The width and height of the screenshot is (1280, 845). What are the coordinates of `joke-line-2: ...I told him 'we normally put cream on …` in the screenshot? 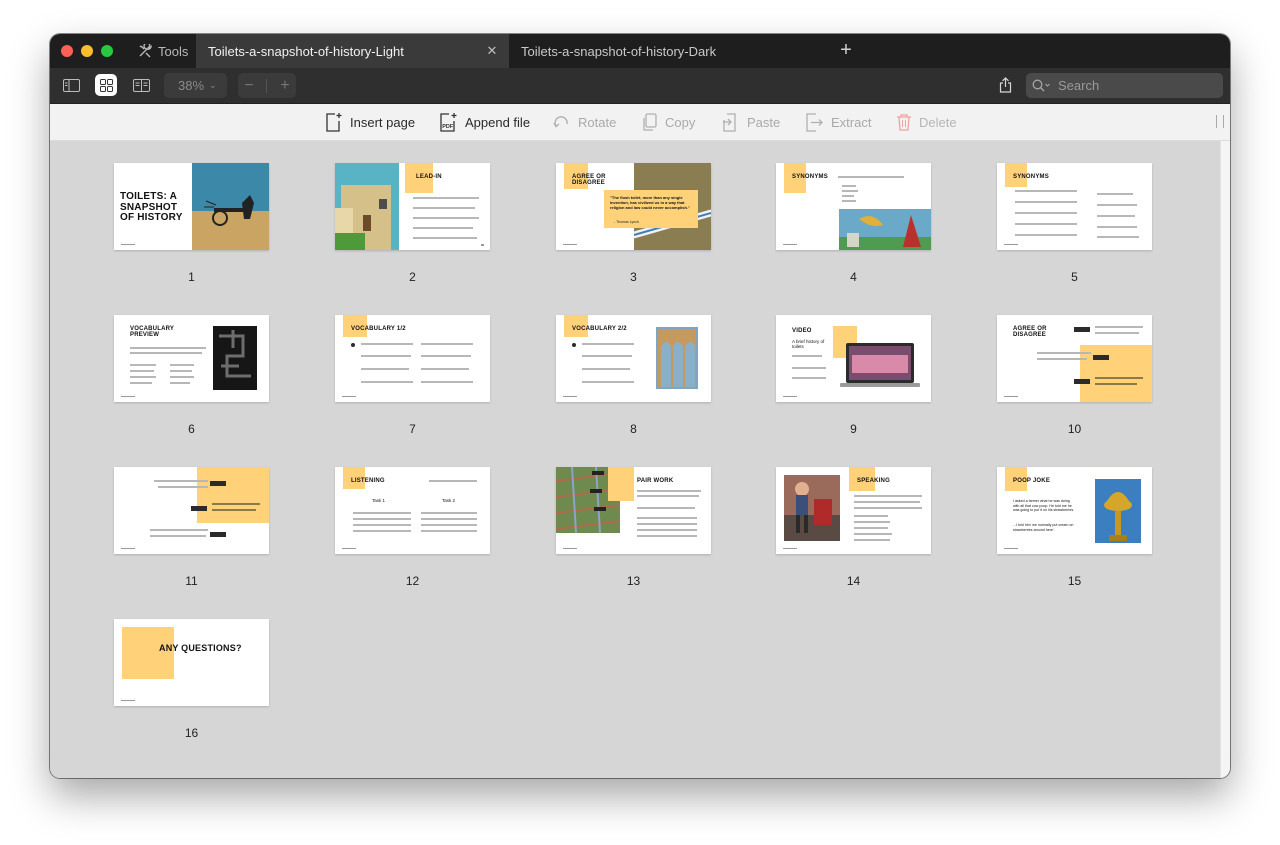 It's located at (1043, 527).